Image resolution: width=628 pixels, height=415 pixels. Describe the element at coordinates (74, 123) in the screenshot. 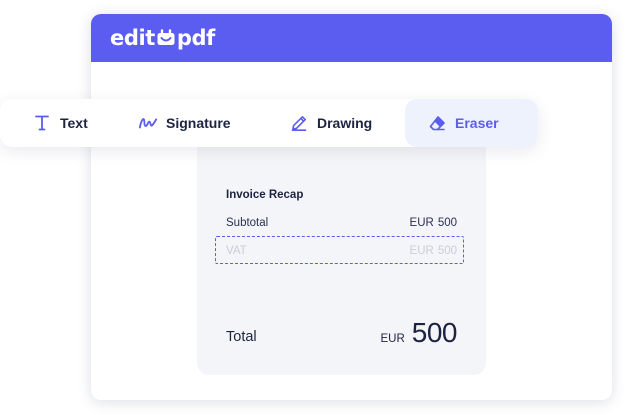

I see `text-tool-label: Text` at that location.